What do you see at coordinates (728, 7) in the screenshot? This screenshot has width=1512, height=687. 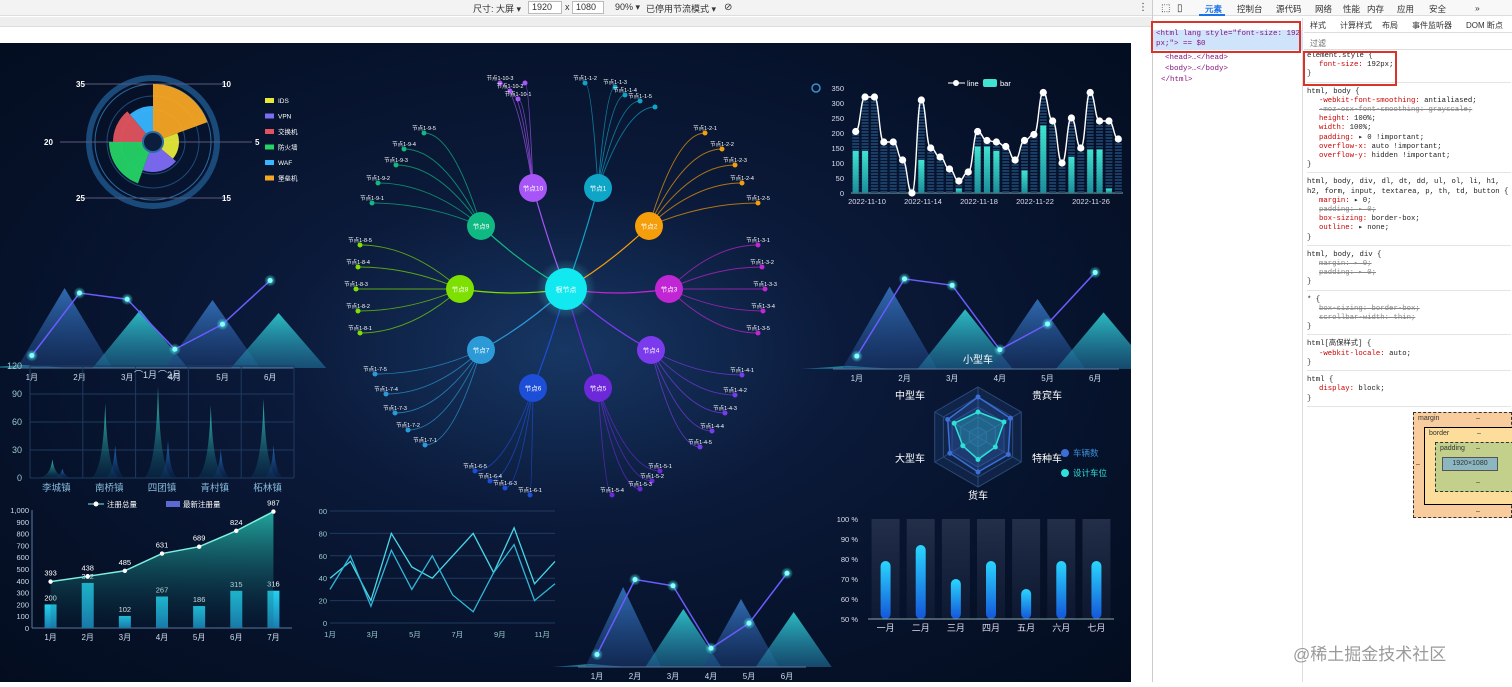 I see `rotate-icon: ⊘` at bounding box center [728, 7].